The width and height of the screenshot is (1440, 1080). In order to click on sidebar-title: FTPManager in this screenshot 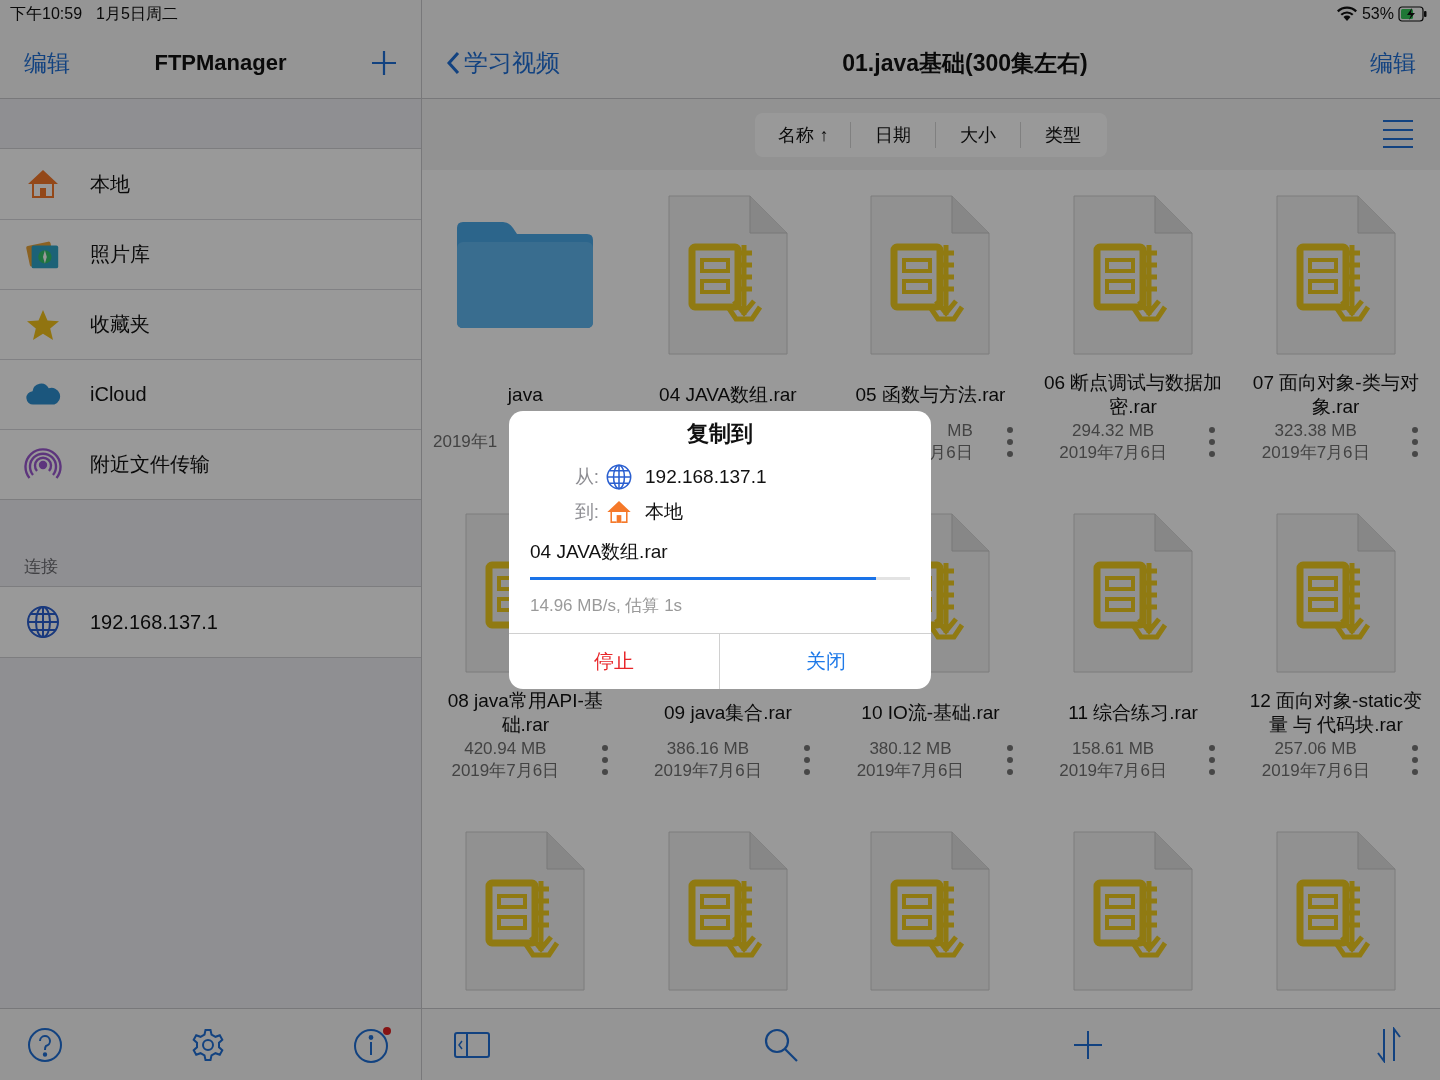, I will do `click(220, 63)`.